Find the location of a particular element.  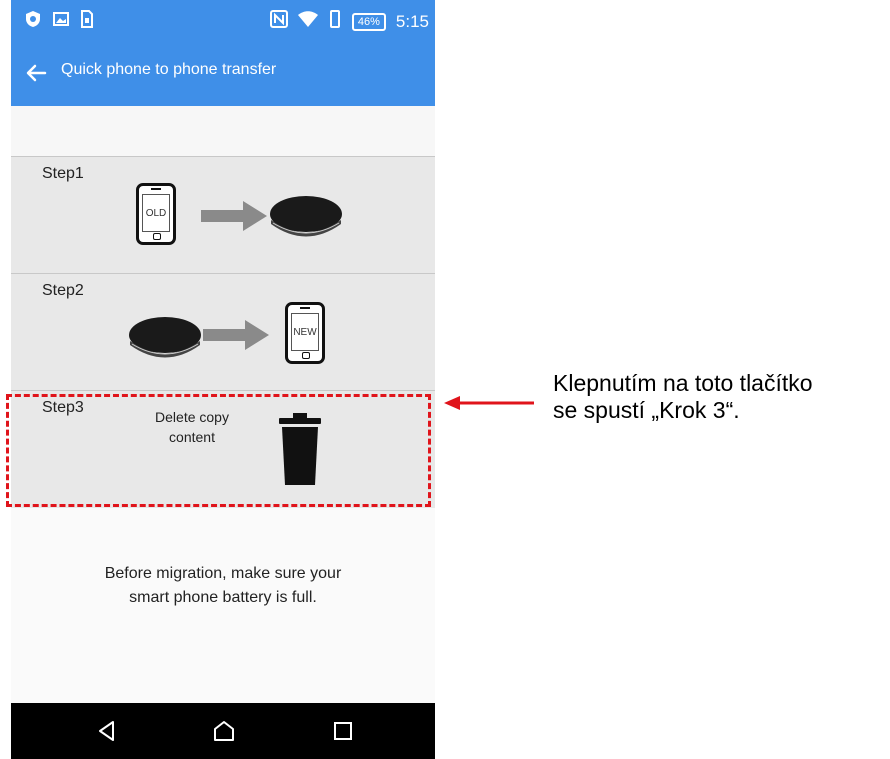

old-phone-label: OLD is located at coordinates (156, 213).